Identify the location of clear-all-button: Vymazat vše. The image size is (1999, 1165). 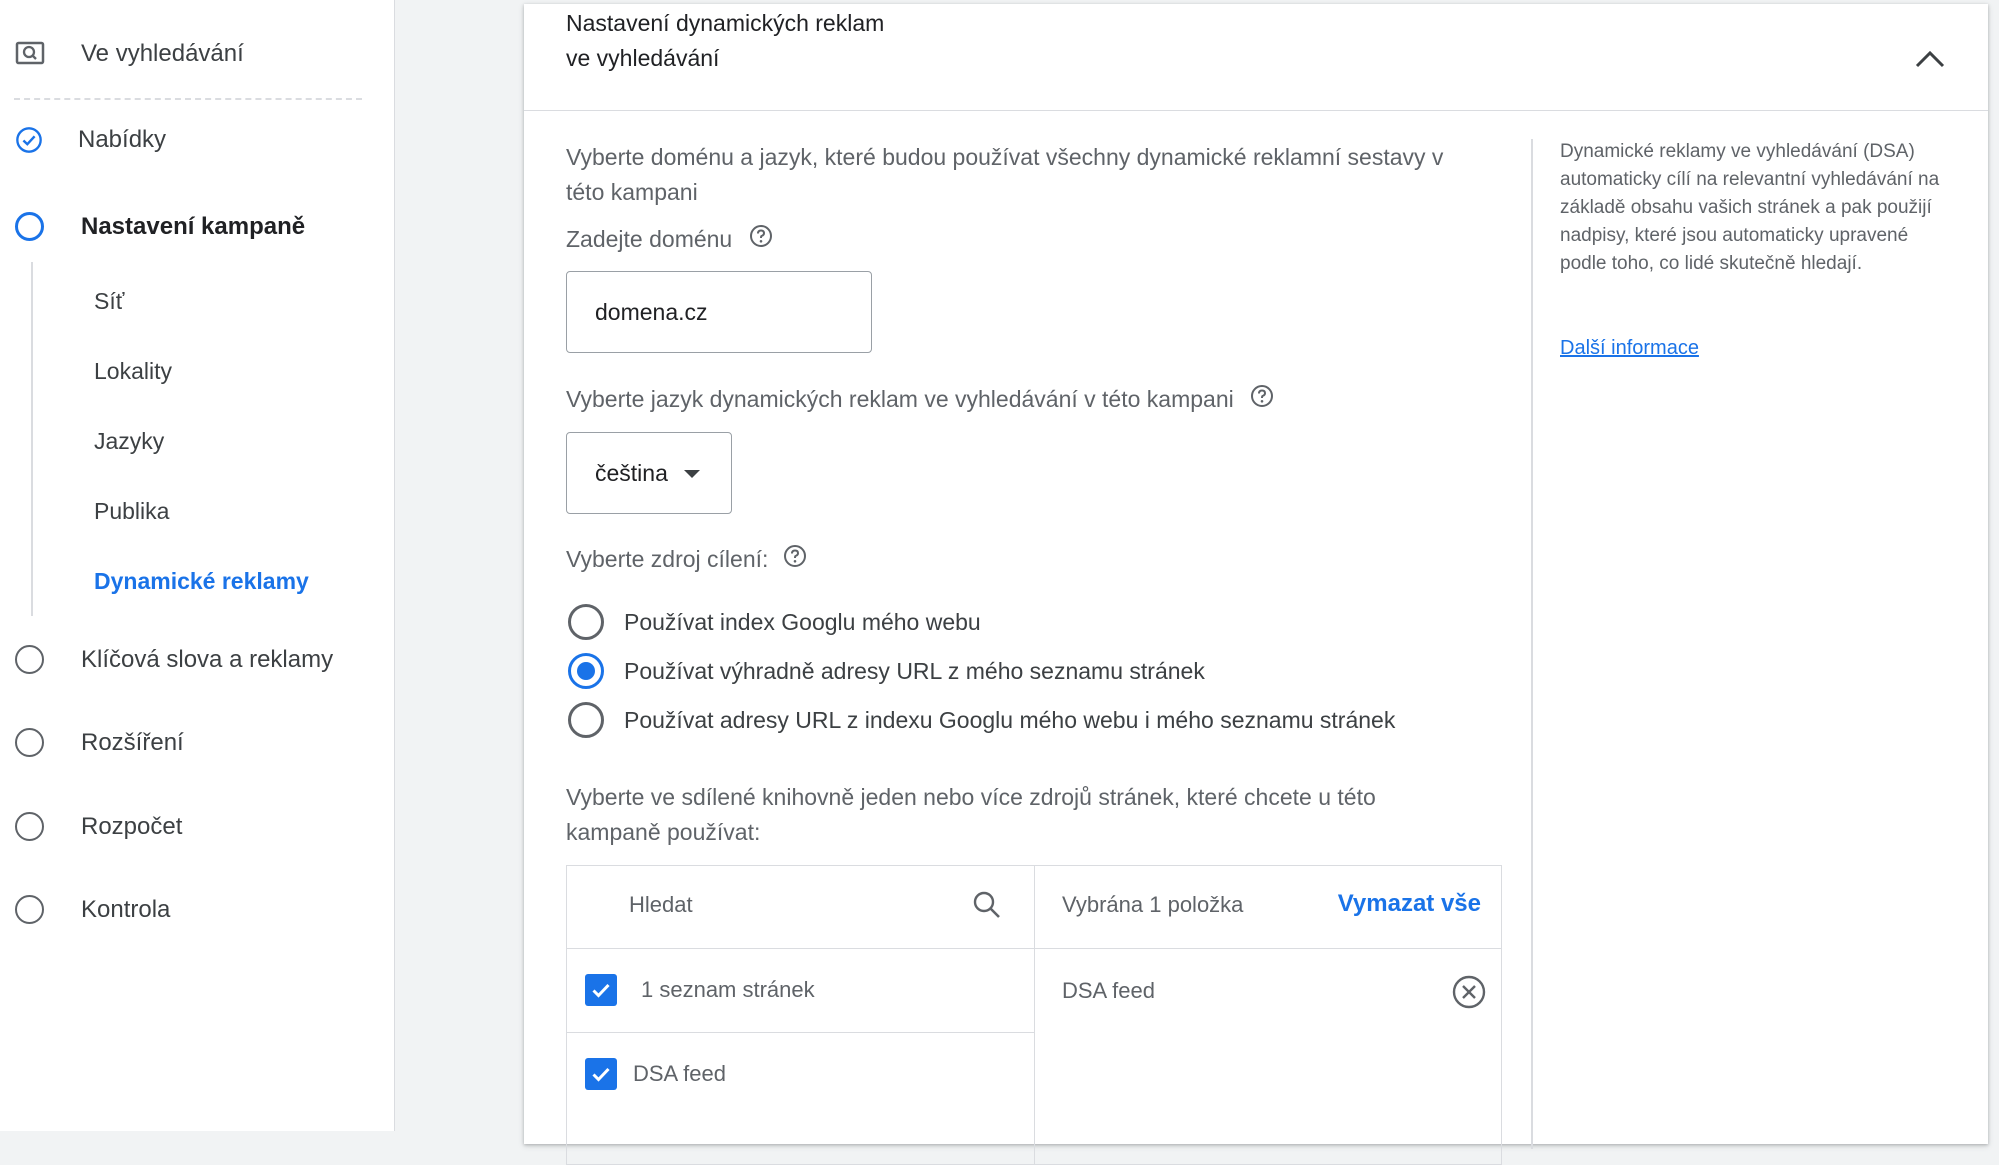
(1409, 904).